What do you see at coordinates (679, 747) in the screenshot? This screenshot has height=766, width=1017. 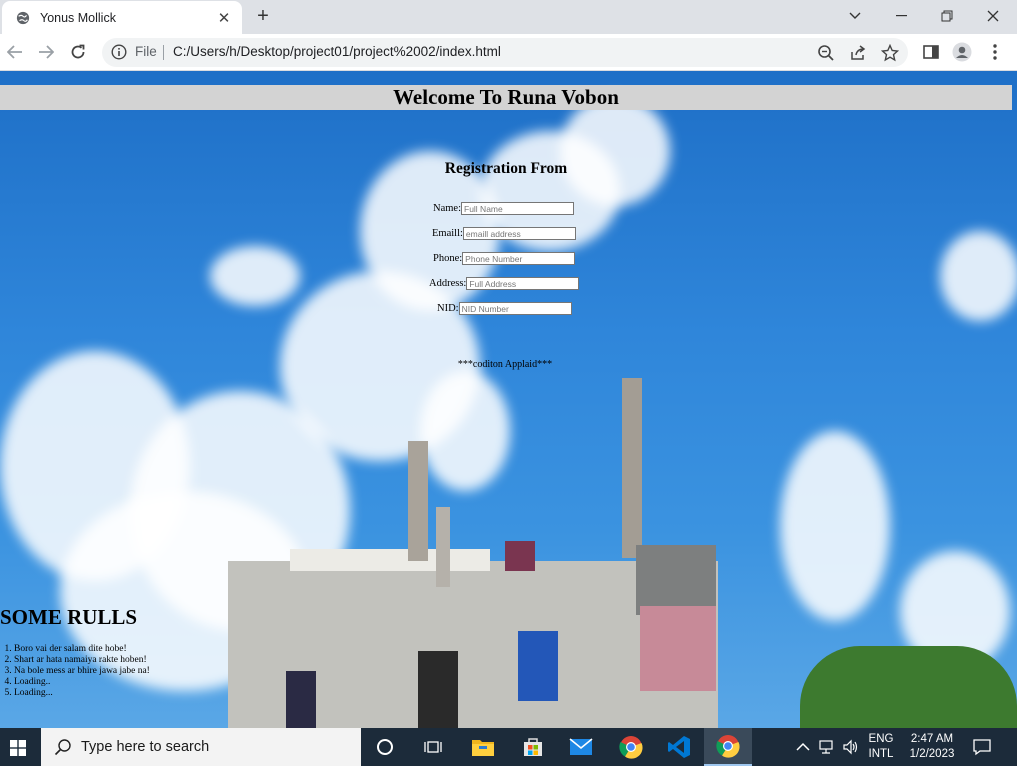 I see `vscode-icon` at bounding box center [679, 747].